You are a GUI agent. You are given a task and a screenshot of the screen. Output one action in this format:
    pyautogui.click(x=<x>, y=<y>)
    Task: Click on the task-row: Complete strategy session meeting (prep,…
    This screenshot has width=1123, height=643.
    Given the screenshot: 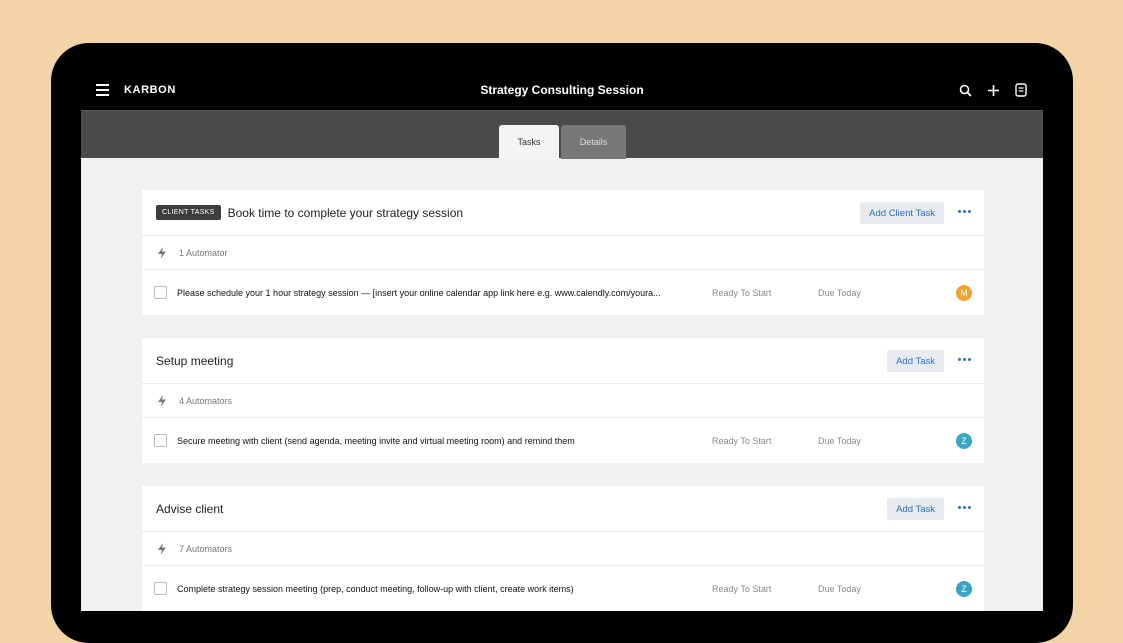 What is the action you would take?
    pyautogui.click(x=563, y=588)
    